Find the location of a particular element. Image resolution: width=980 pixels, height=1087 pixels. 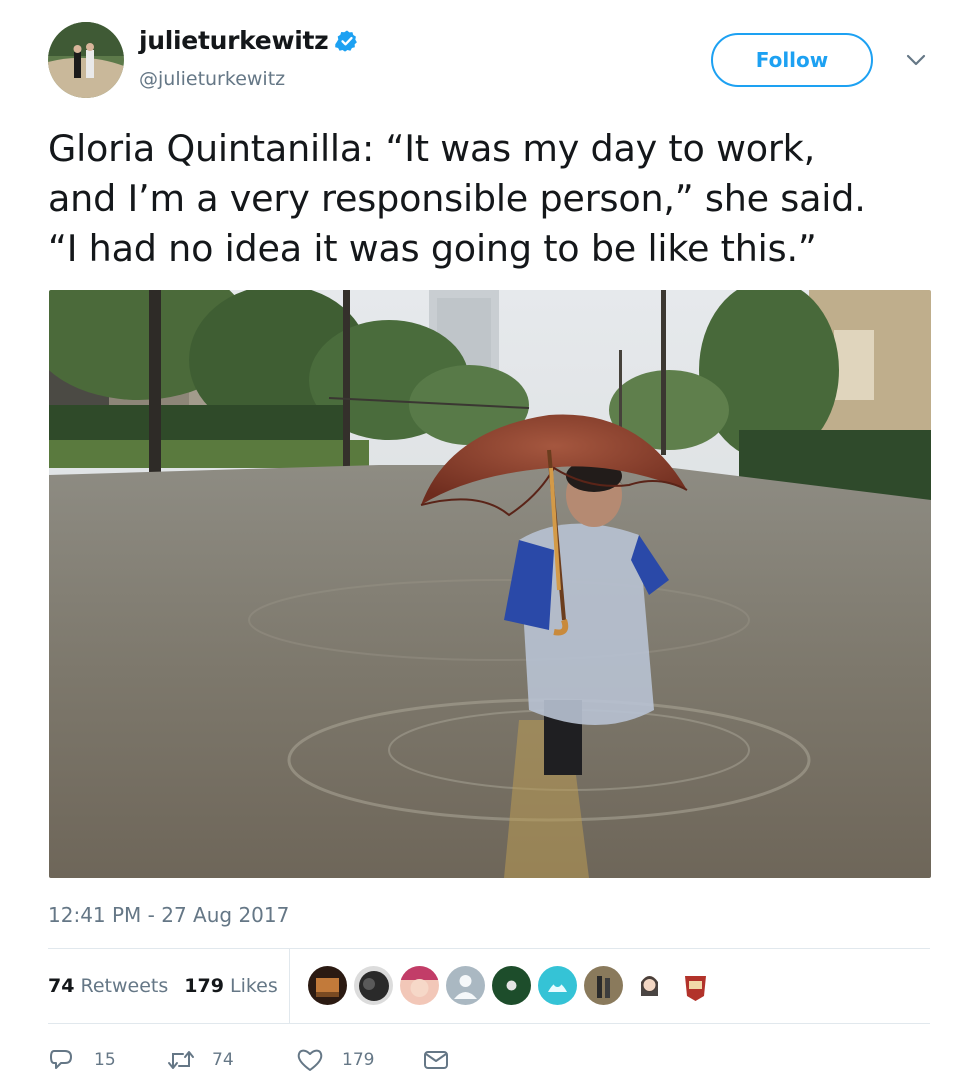

verified-badge-icon is located at coordinates (346, 41).